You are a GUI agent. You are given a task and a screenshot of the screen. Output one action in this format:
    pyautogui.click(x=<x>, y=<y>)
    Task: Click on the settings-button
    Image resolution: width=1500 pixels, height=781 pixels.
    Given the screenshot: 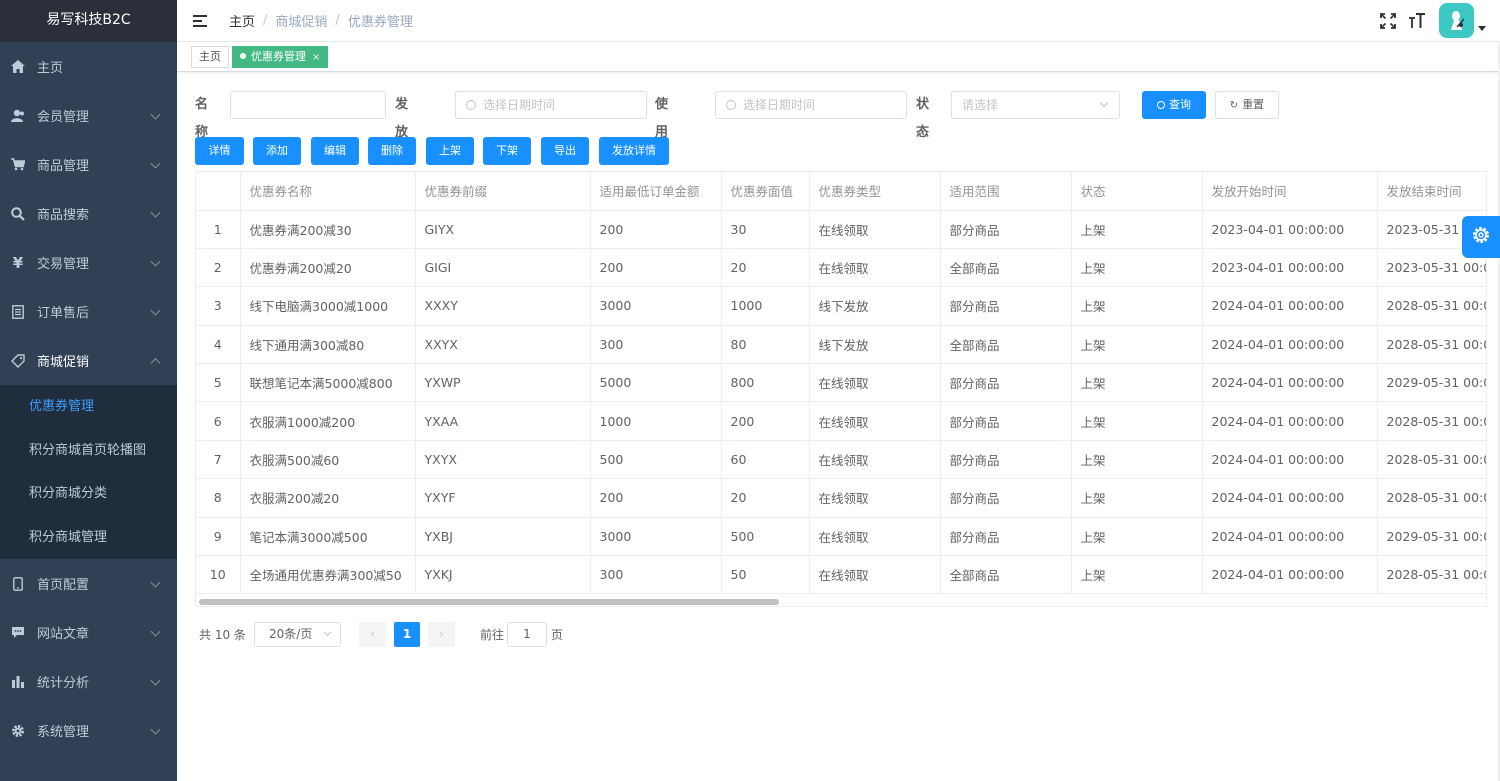 What is the action you would take?
    pyautogui.click(x=1481, y=237)
    